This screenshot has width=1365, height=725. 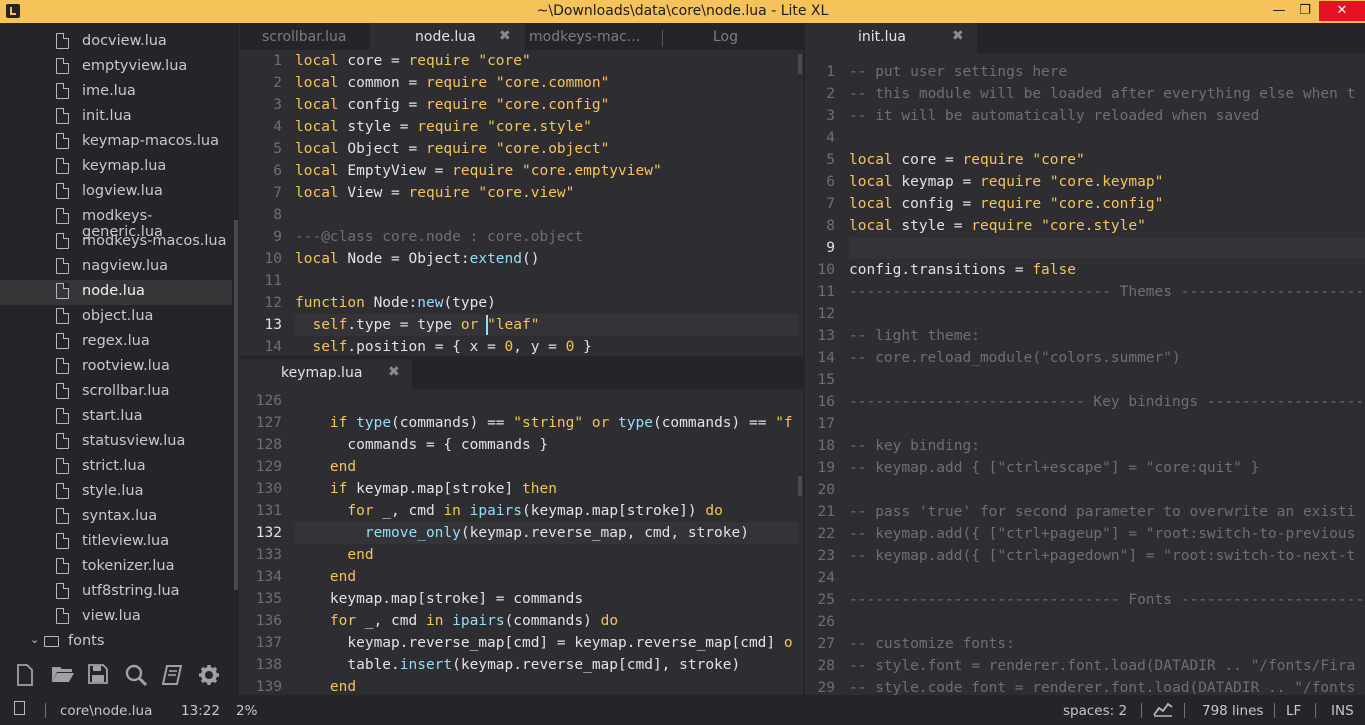 What do you see at coordinates (305, 38) in the screenshot?
I see `editor-tab: scrollbar.lua` at bounding box center [305, 38].